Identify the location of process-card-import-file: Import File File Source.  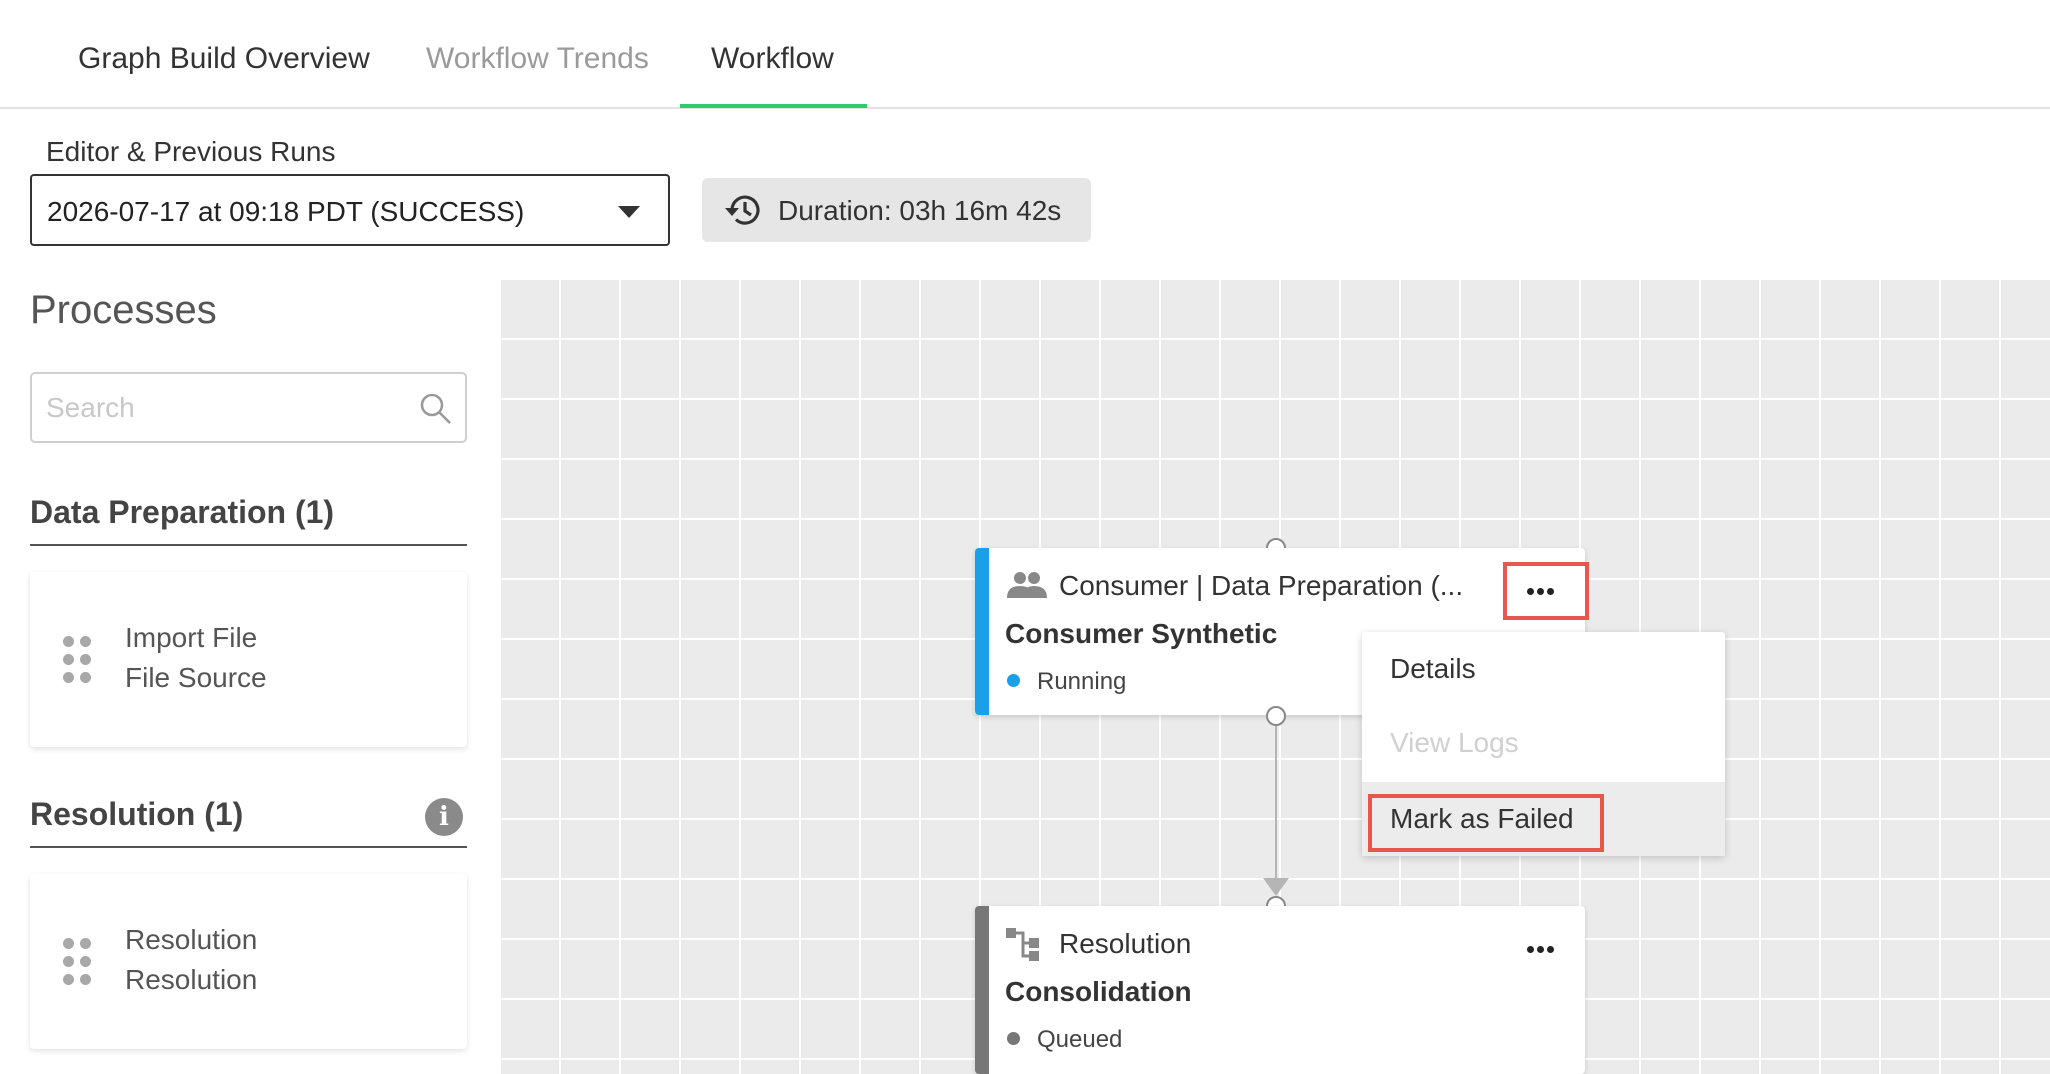
(248, 659).